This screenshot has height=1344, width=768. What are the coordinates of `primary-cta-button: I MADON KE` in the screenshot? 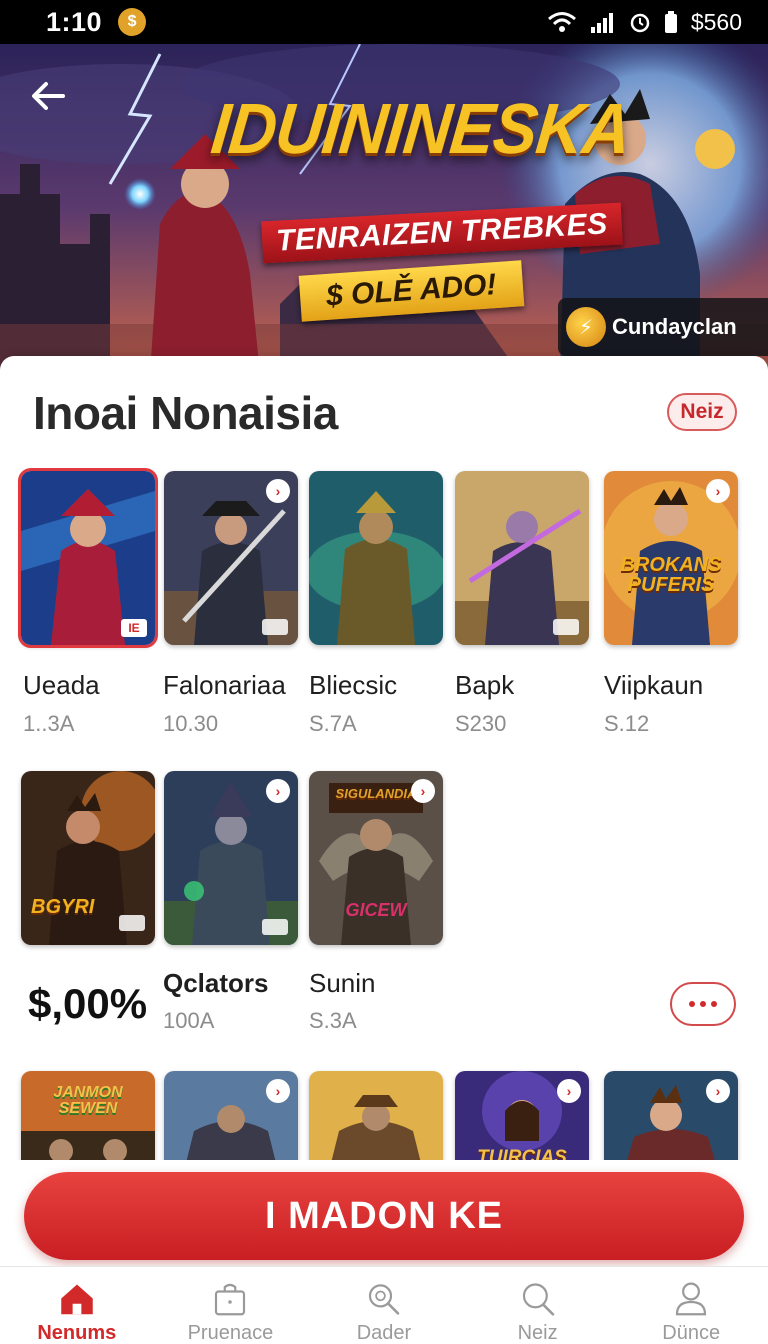 It's located at (384, 1216).